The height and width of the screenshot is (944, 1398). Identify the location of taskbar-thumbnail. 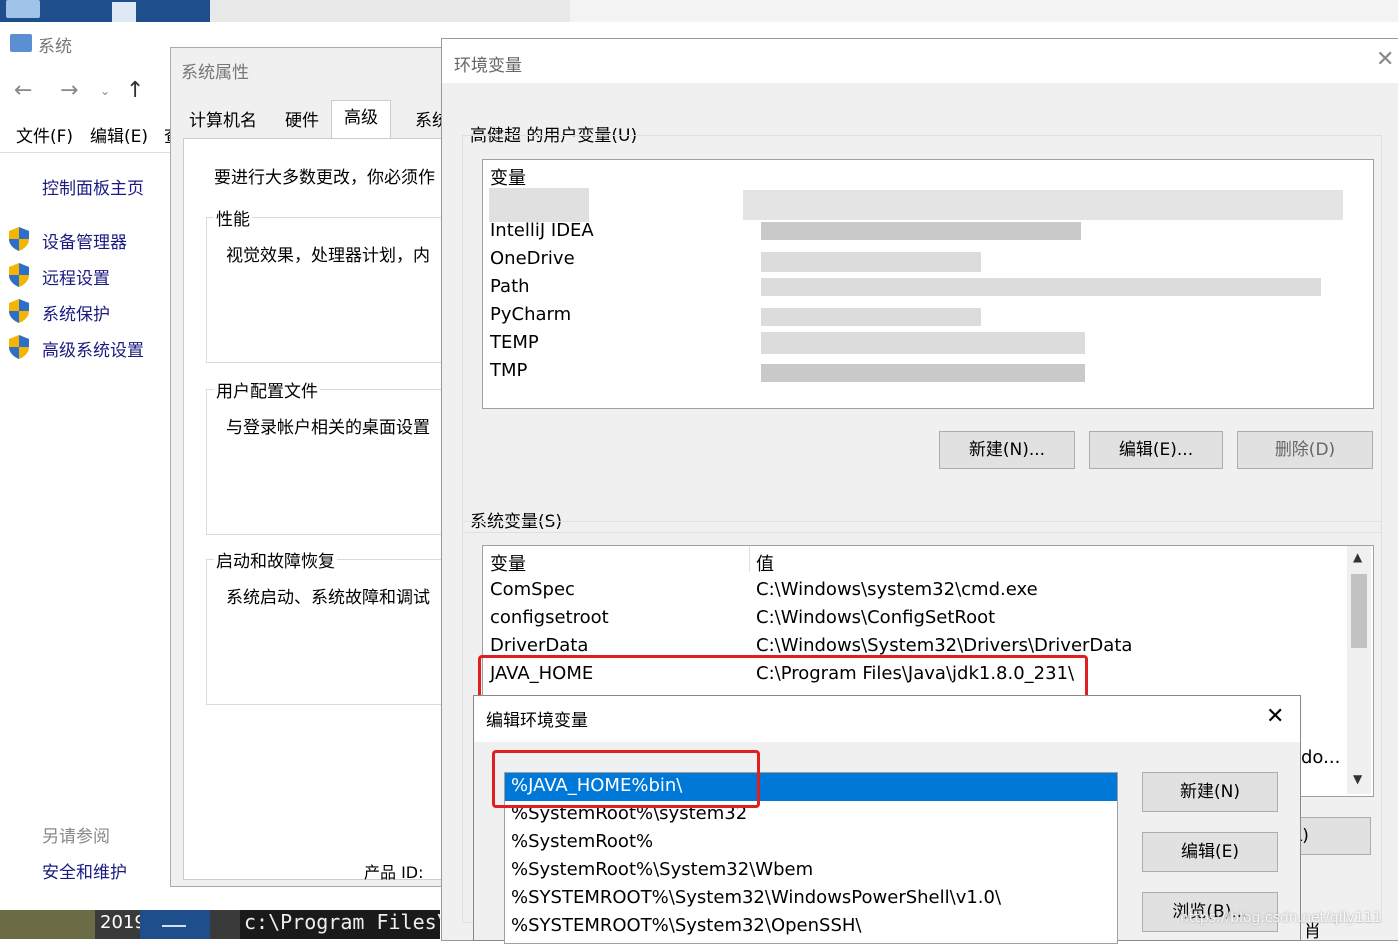
(47, 924).